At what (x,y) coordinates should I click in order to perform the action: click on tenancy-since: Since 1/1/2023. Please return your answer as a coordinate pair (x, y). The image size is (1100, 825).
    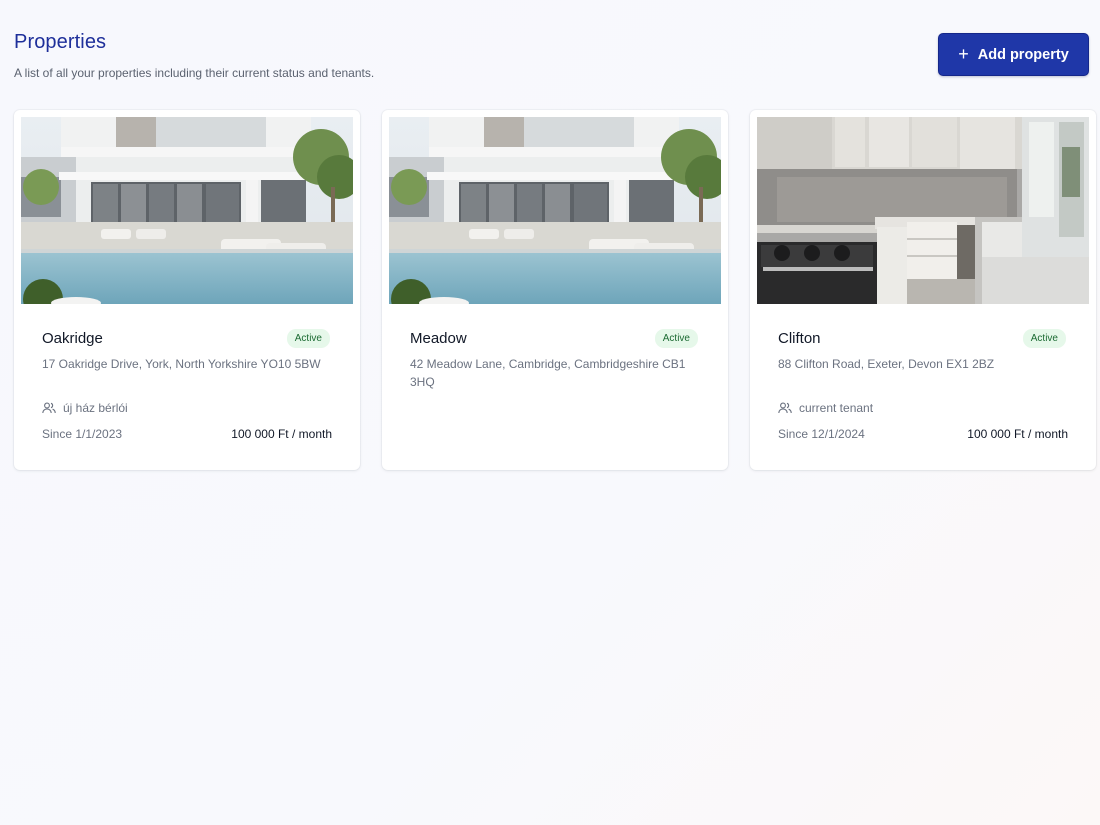
    Looking at the image, I should click on (82, 434).